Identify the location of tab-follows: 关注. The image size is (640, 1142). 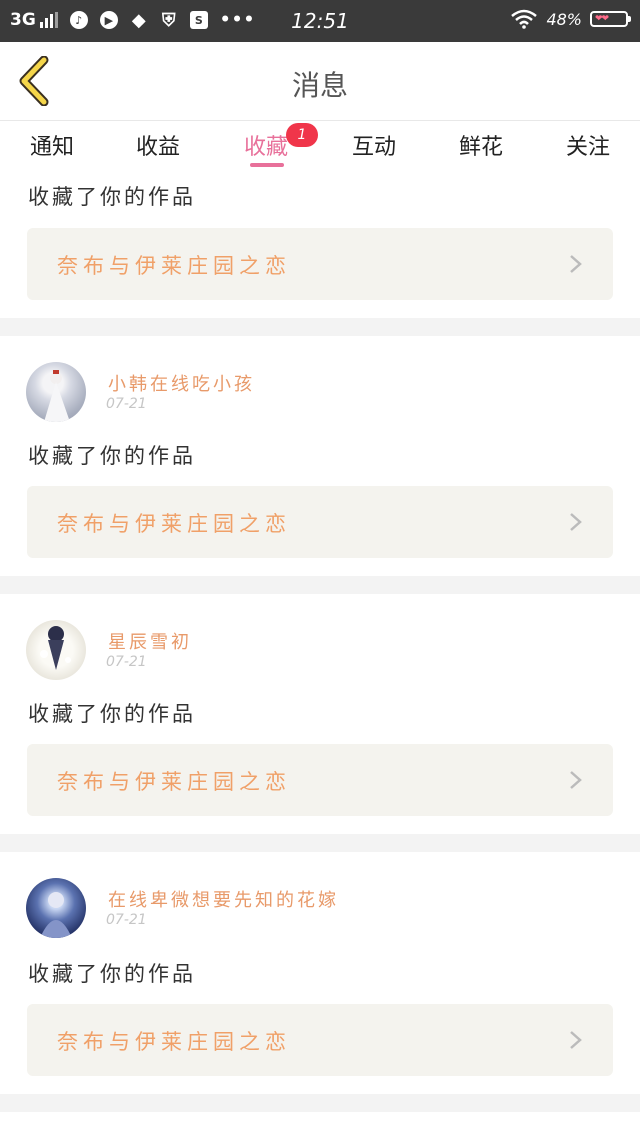
(588, 145).